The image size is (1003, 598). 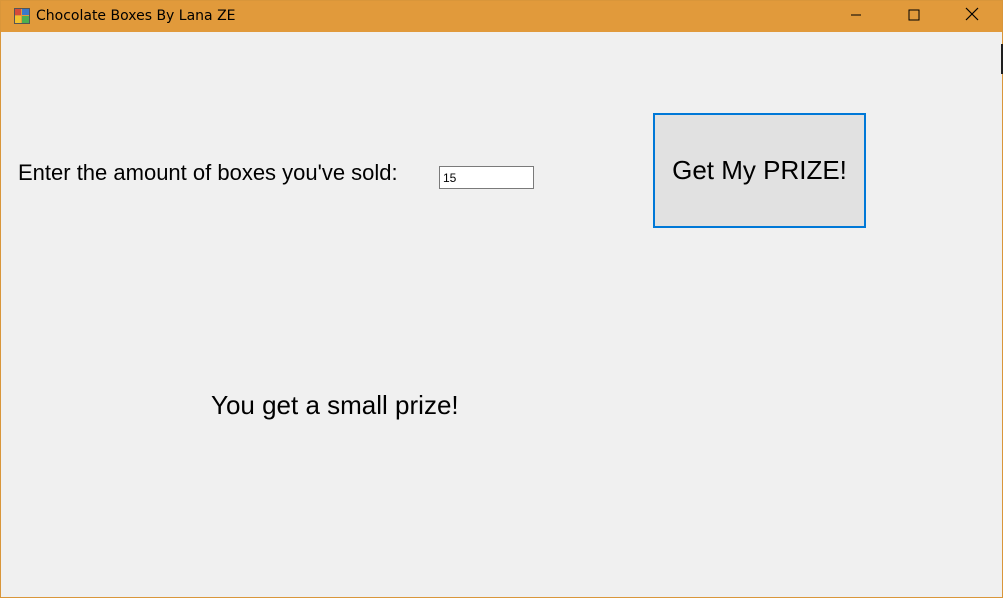 I want to click on close-icon, so click(x=972, y=16).